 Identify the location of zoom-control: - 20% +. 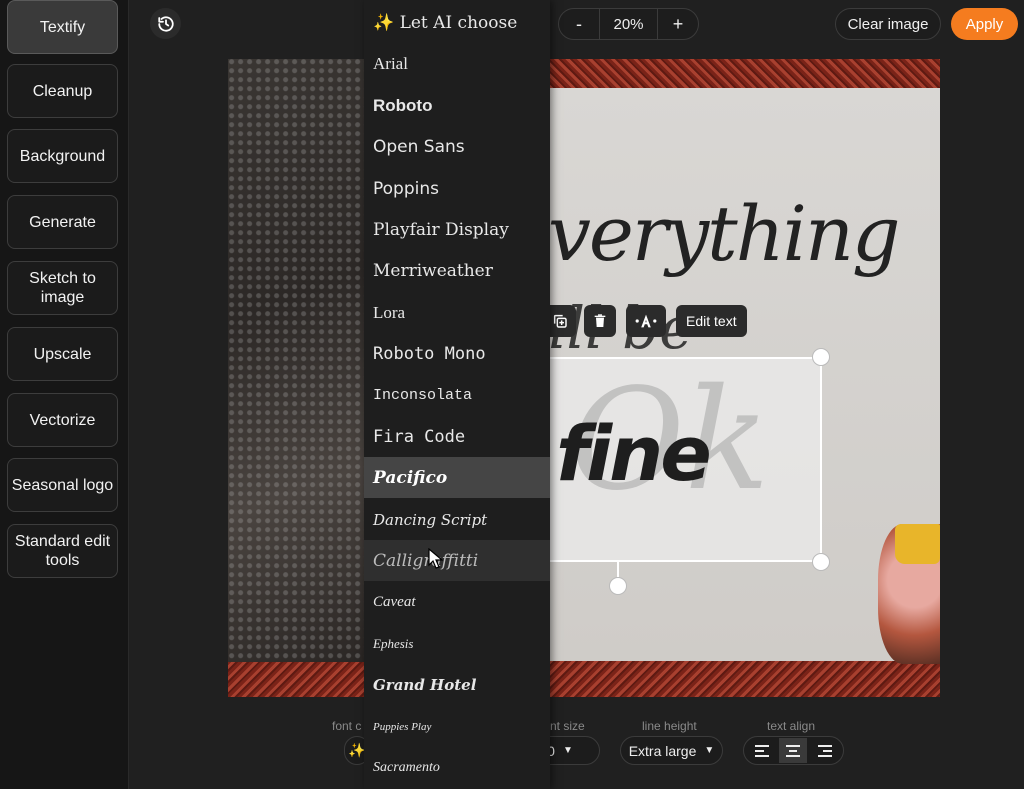
(628, 24).